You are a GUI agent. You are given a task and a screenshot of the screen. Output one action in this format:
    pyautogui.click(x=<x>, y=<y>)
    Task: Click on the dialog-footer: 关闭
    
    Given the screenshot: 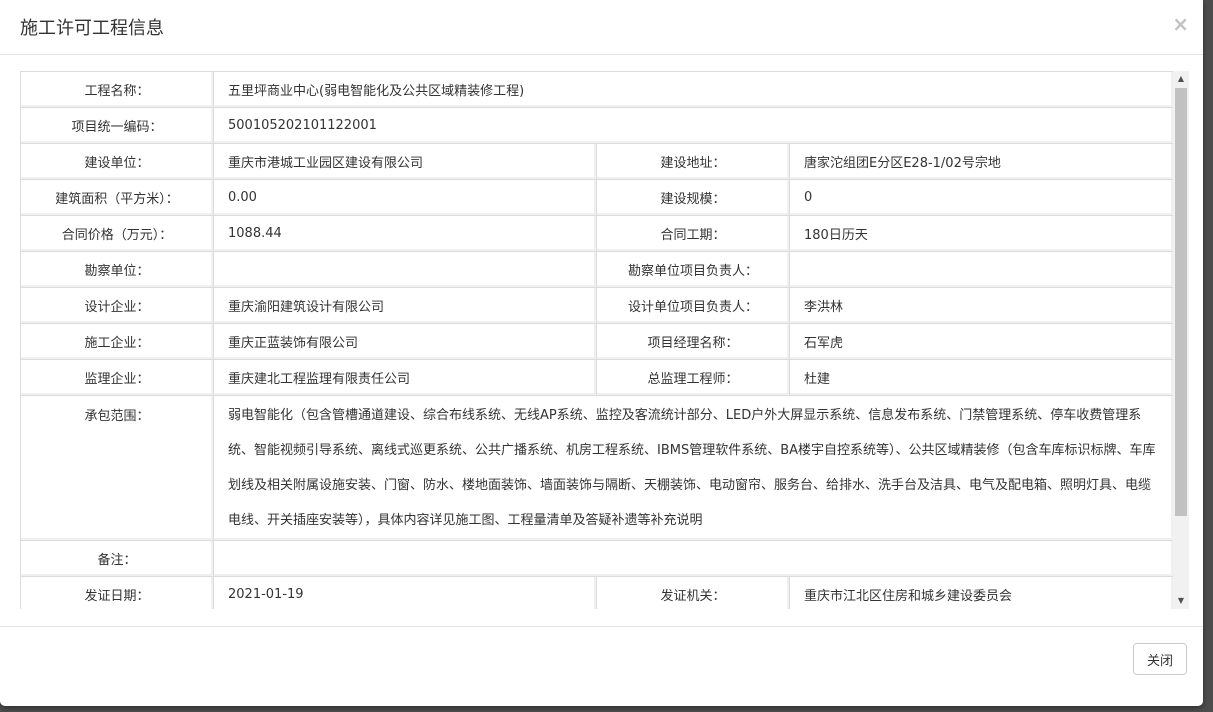 What is the action you would take?
    pyautogui.click(x=601, y=666)
    